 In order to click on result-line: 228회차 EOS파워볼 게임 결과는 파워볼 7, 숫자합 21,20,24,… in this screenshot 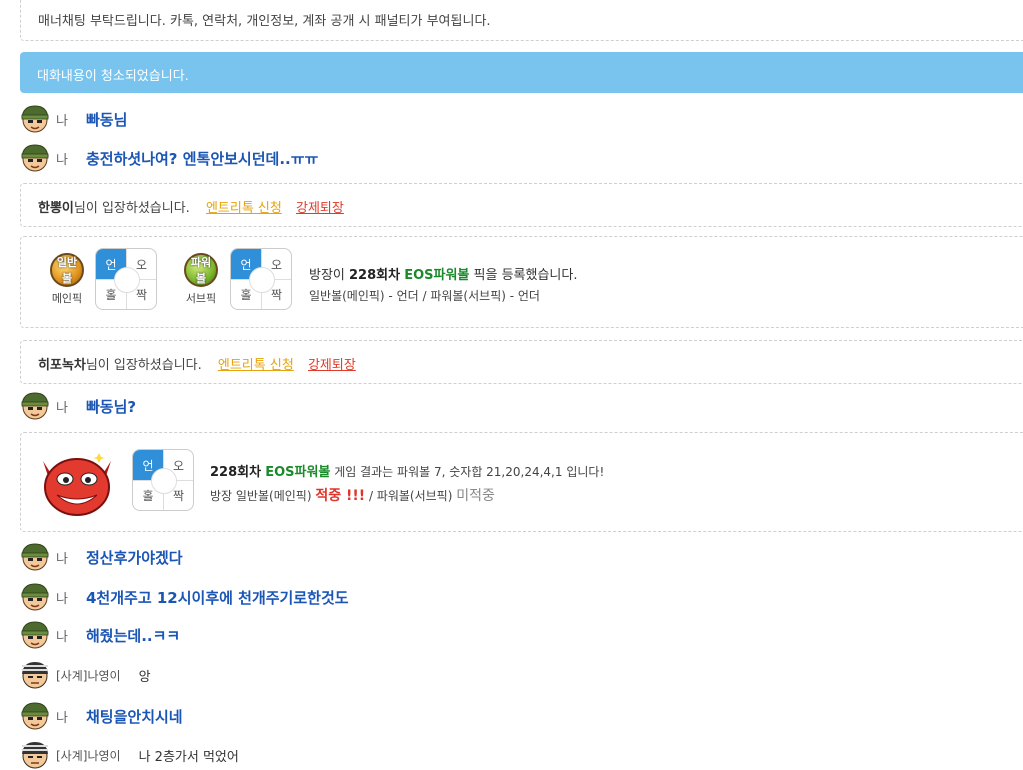, I will do `click(407, 470)`.